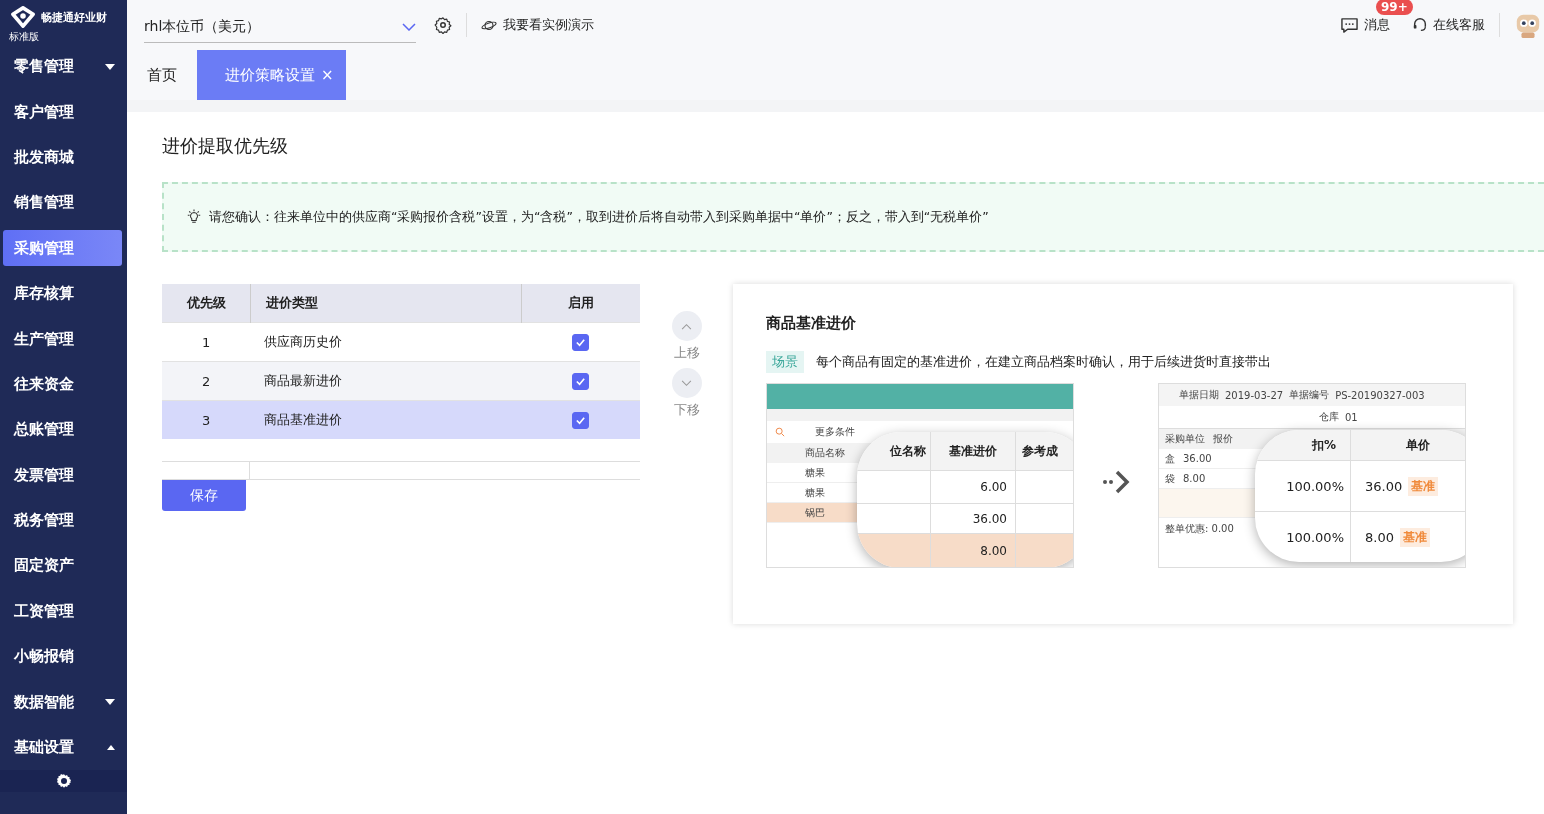  Describe the element at coordinates (686, 326) in the screenshot. I see `chevron-up-icon` at that location.